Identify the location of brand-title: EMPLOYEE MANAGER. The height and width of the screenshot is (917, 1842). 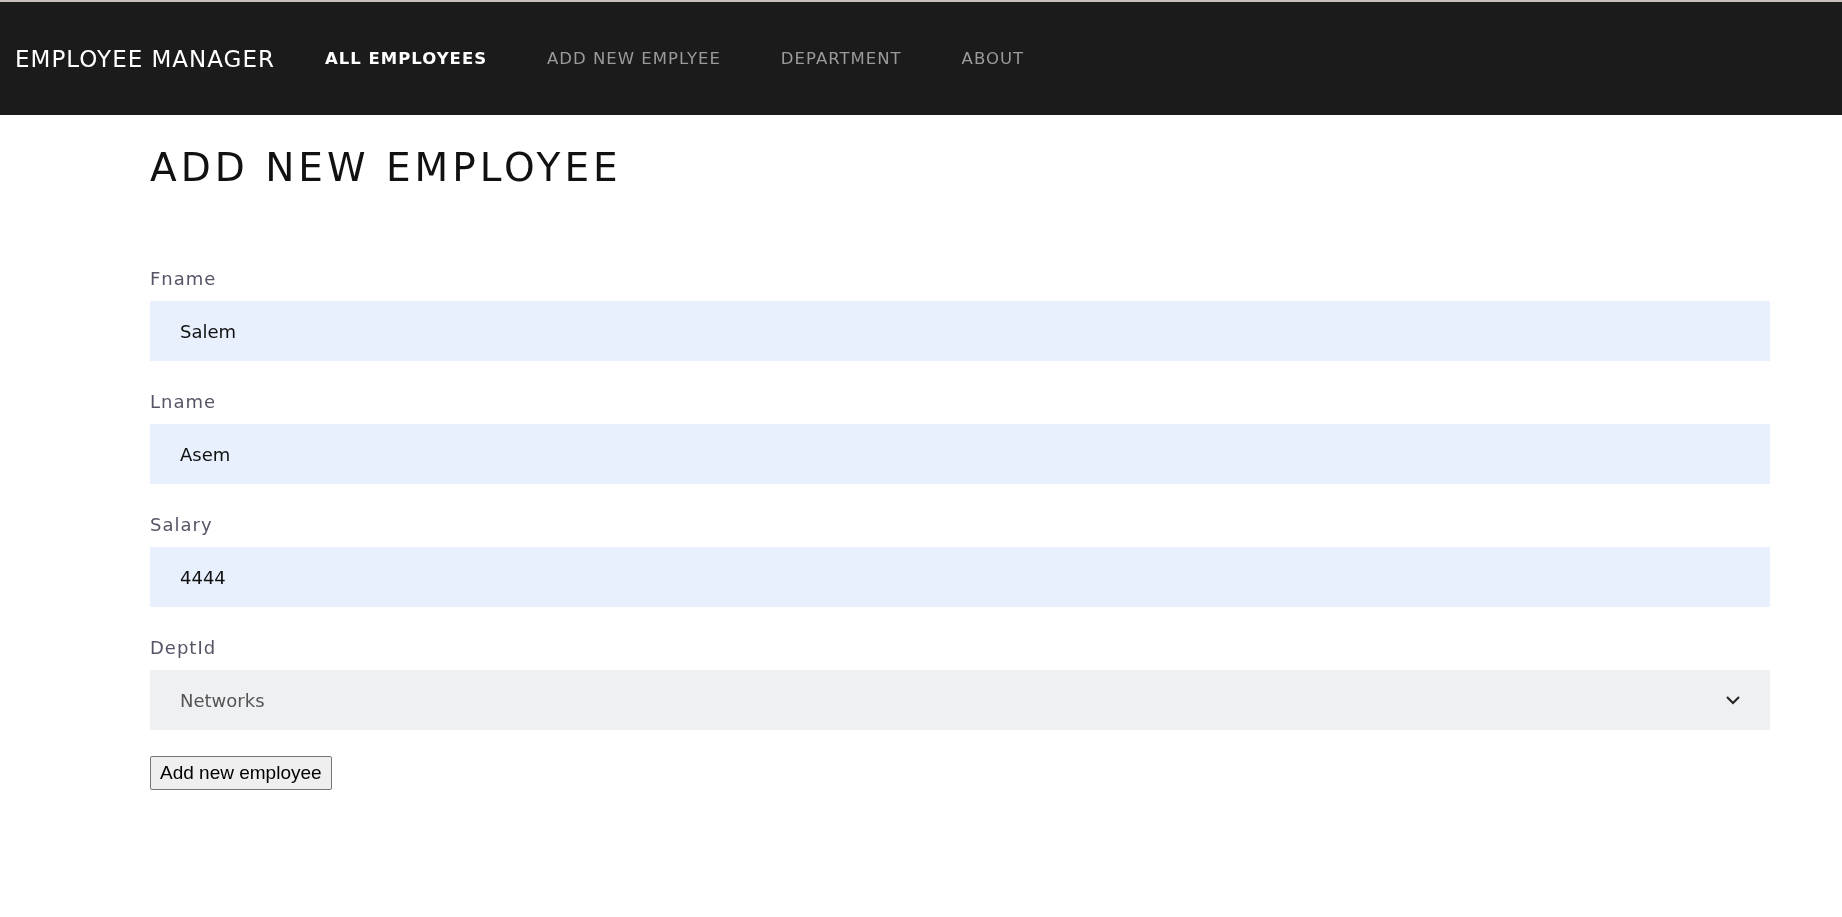
(145, 58).